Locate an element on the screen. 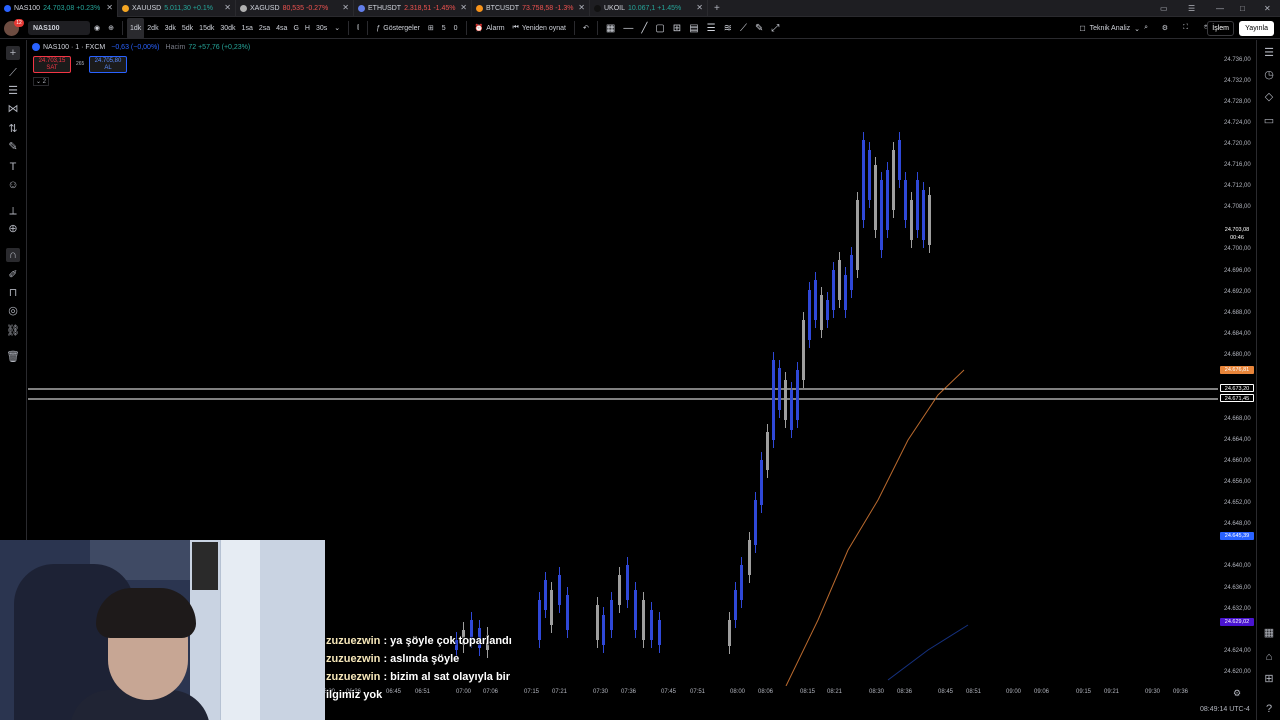 The height and width of the screenshot is (720, 1280). fib-tool-icon: ☰ is located at coordinates (13, 91).